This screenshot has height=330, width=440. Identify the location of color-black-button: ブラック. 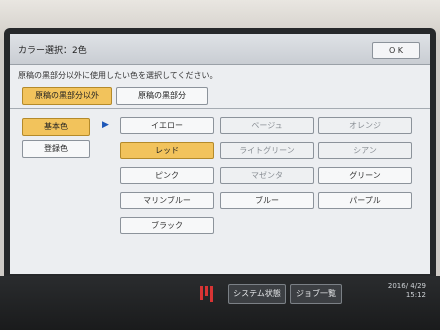
(167, 225).